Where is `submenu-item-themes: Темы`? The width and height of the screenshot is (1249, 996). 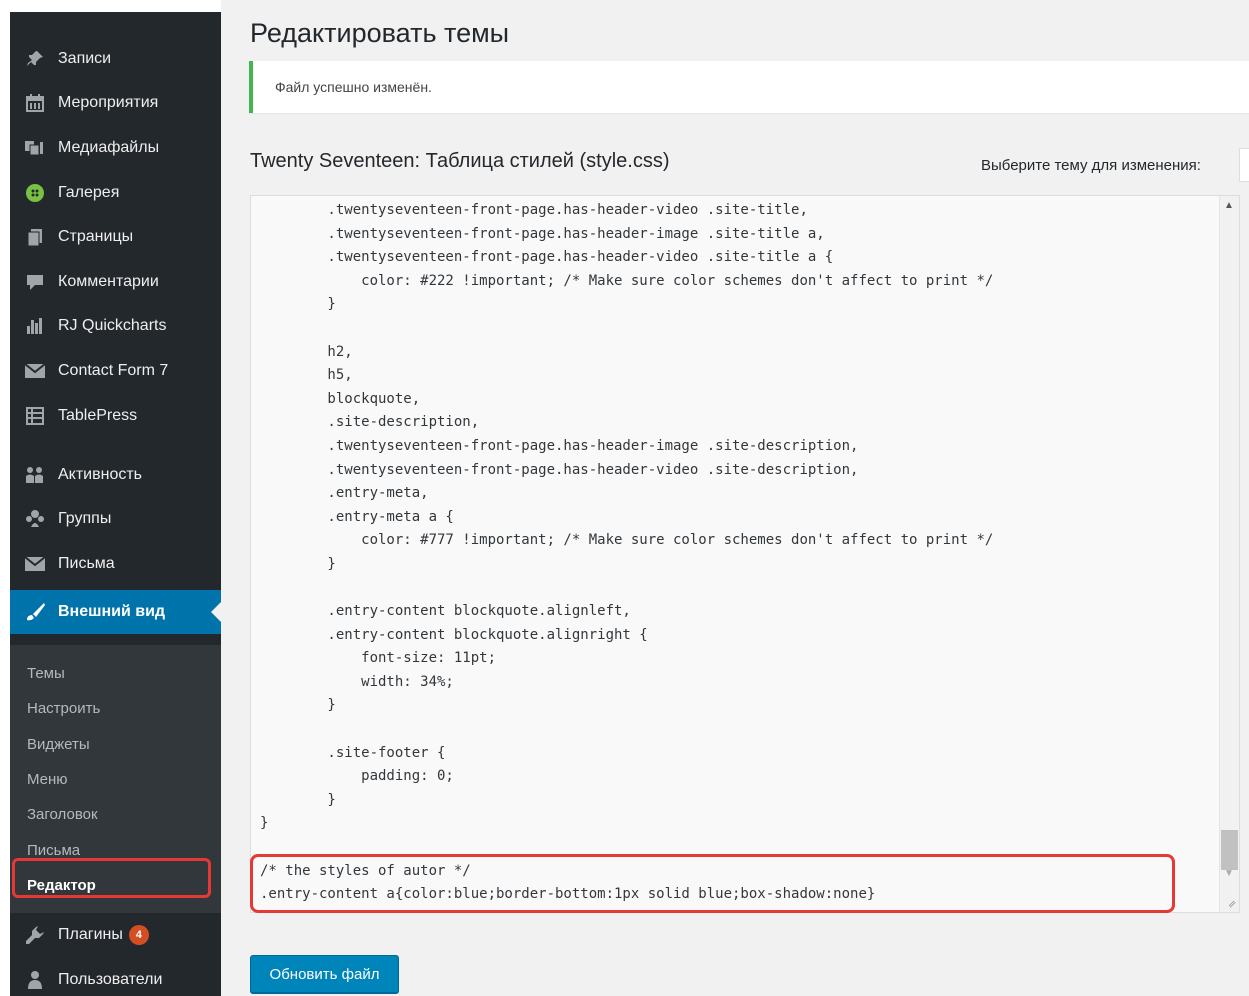
submenu-item-themes: Темы is located at coordinates (46, 673).